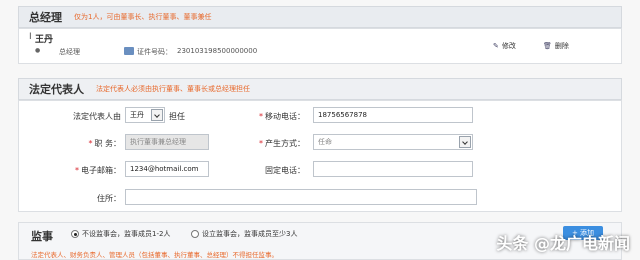 This screenshot has height=260, width=640. Describe the element at coordinates (393, 142) in the screenshot. I see `method-select: 任命` at that location.